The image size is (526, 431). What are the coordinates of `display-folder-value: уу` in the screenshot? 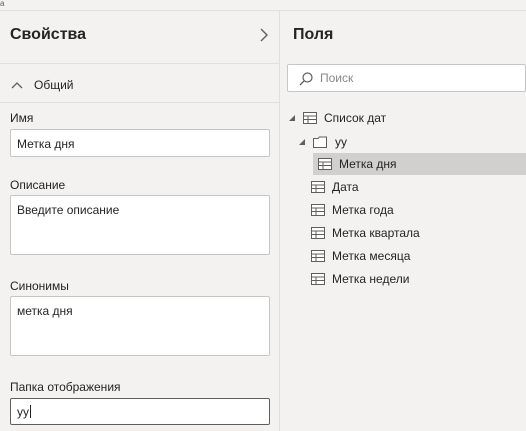 It's located at (23, 412).